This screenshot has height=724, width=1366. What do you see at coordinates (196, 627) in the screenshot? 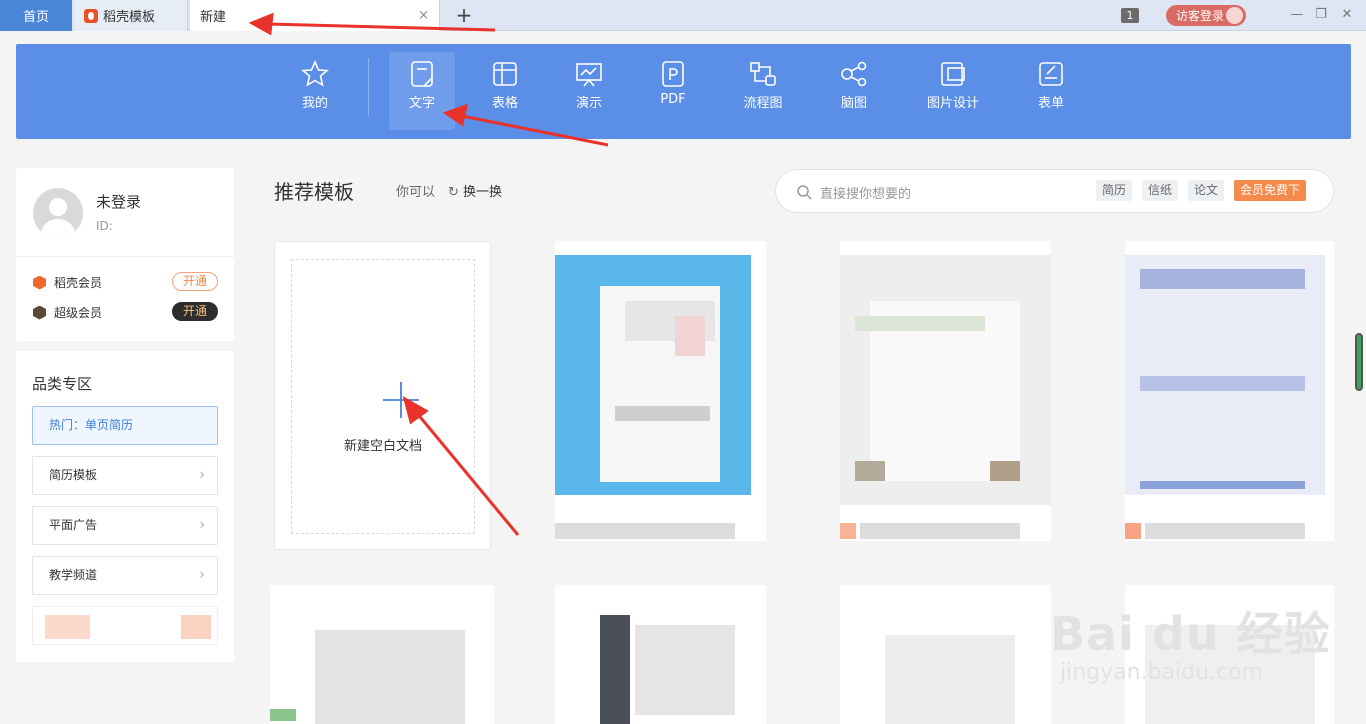
I see `blurred-badge` at bounding box center [196, 627].